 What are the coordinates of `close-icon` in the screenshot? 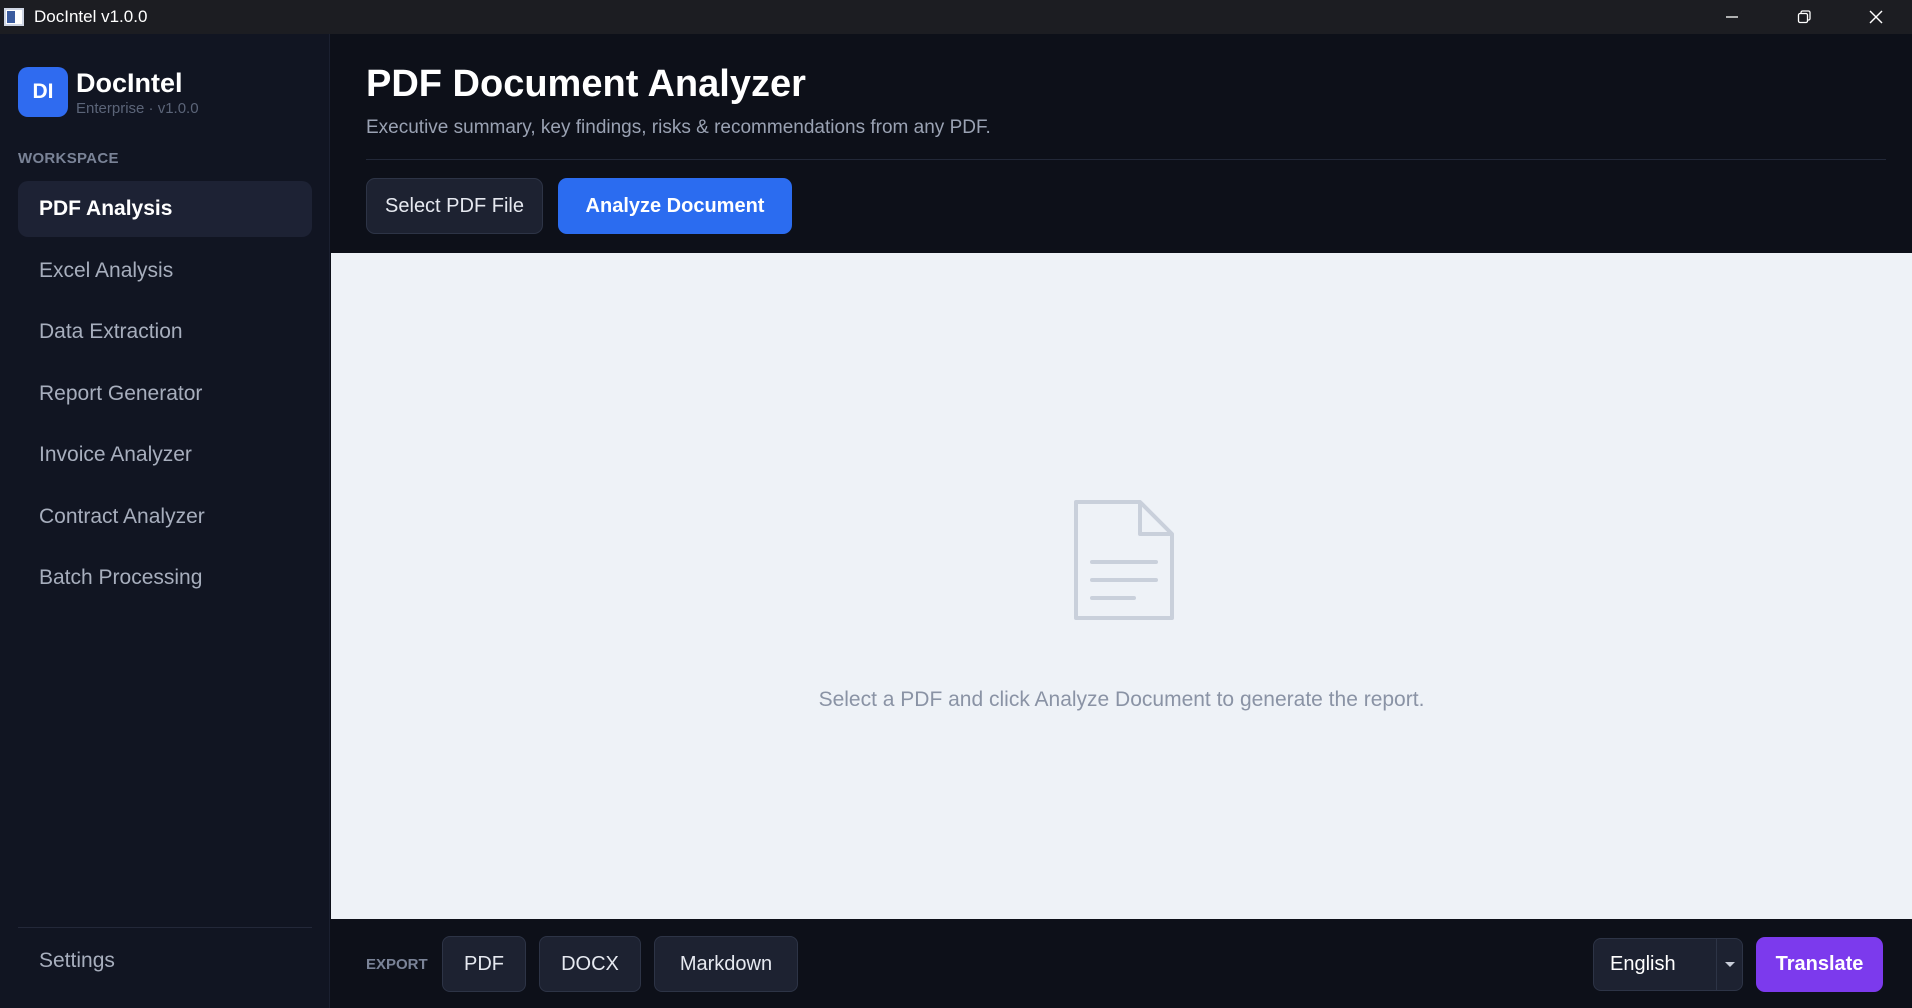 It's located at (1876, 17).